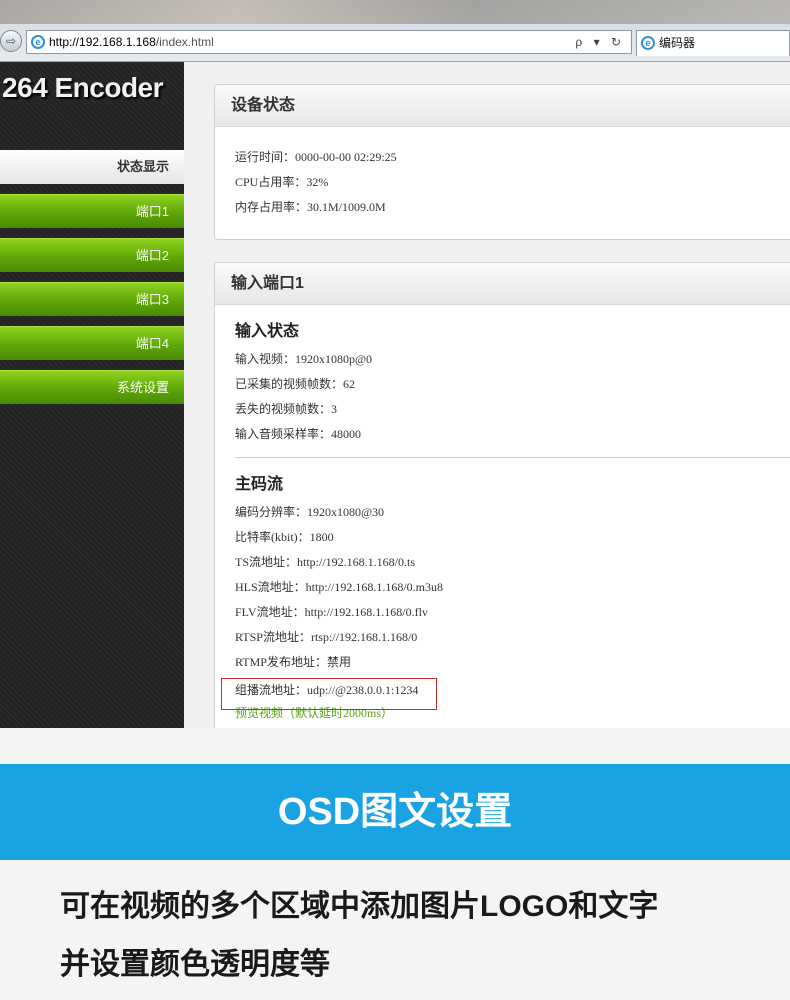 The image size is (790, 1000). What do you see at coordinates (339, 587) in the screenshot?
I see `stream-row: HLS流地址：http://192.168.1.168/0.m3u8` at bounding box center [339, 587].